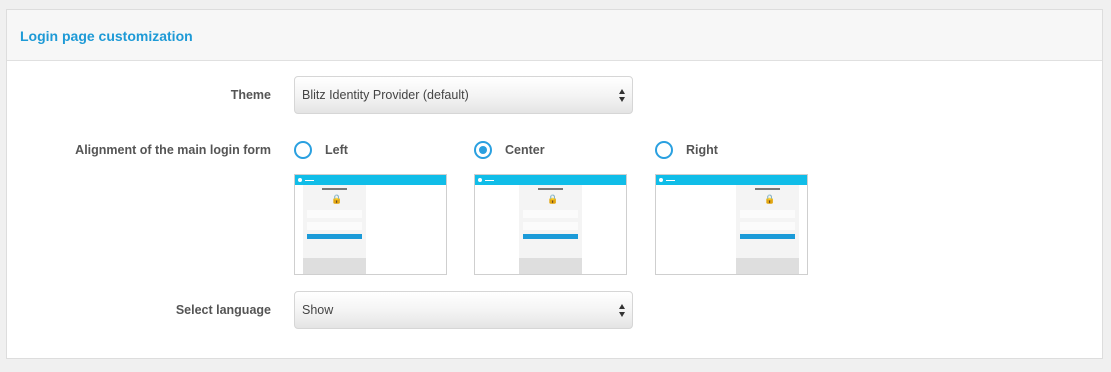 Image resolution: width=1111 pixels, height=372 pixels. I want to click on panel-title: Login page customization, so click(106, 35).